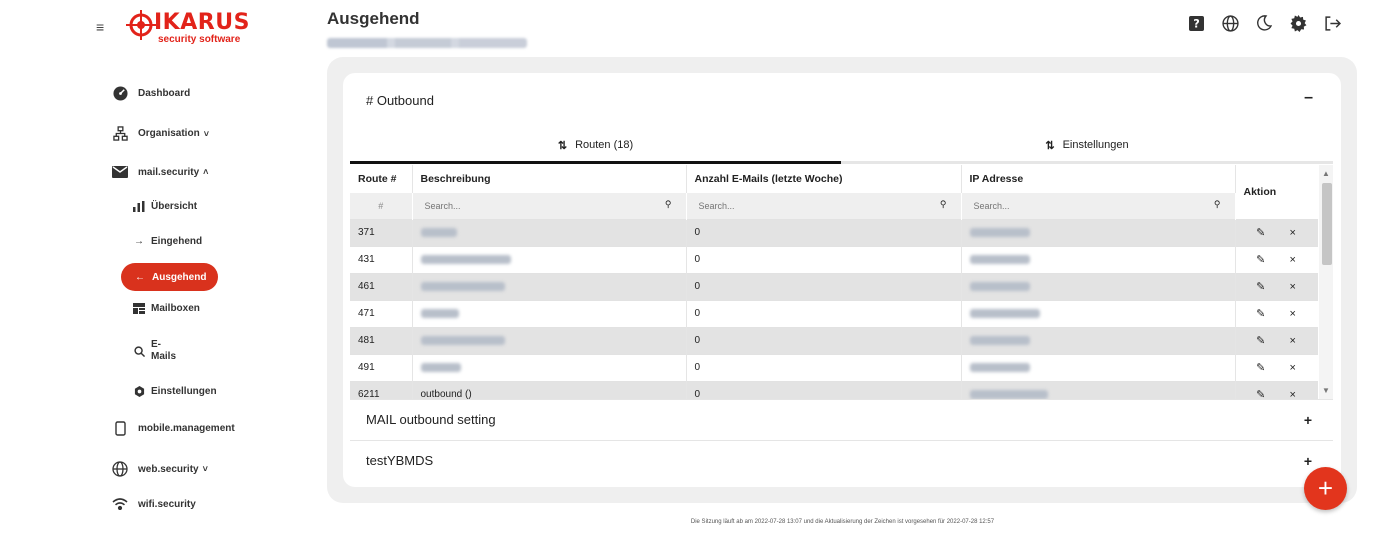 This screenshot has height=539, width=1385. I want to click on sidebar-item-label: E-, so click(156, 344).